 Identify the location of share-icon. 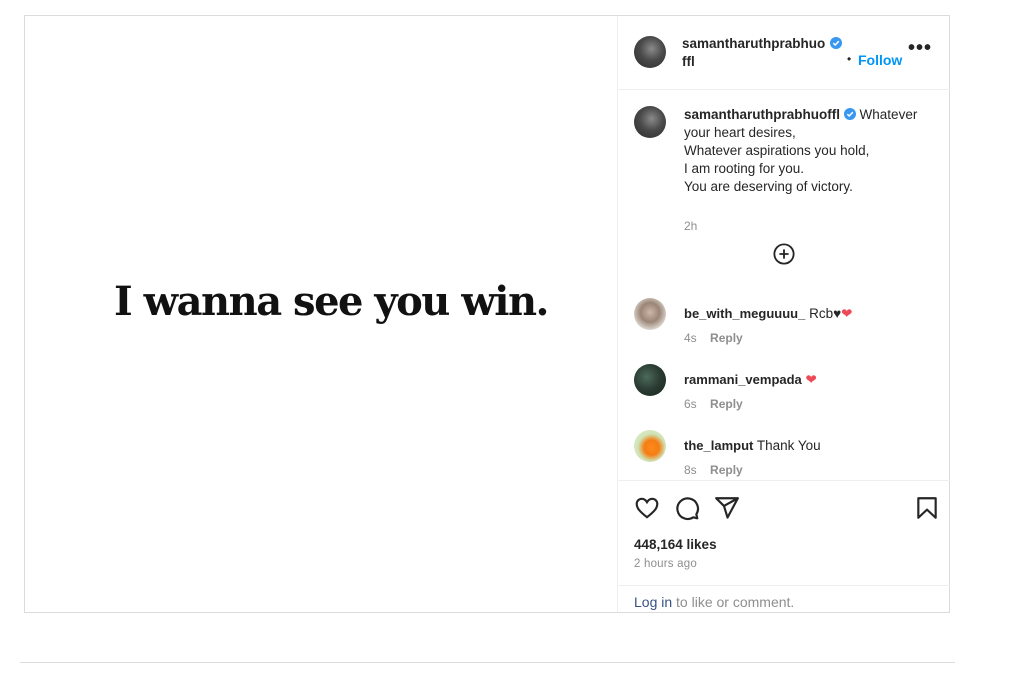
(727, 508).